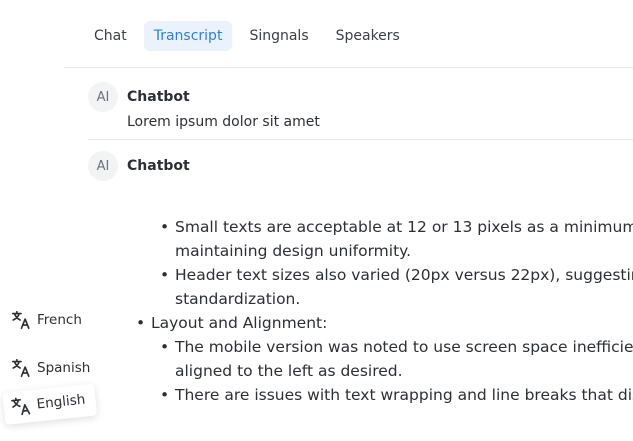 The image size is (633, 441). I want to click on tab-signals: Singnals, so click(278, 36).